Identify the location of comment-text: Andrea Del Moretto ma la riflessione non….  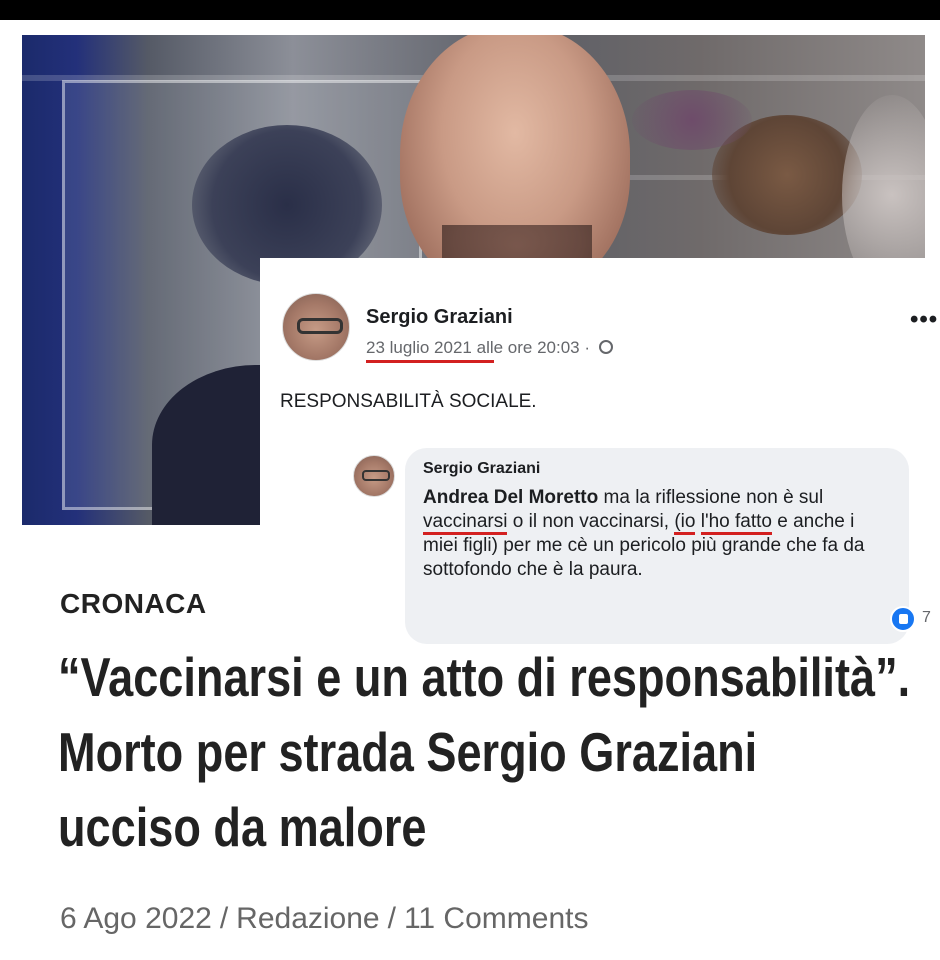
(657, 534).